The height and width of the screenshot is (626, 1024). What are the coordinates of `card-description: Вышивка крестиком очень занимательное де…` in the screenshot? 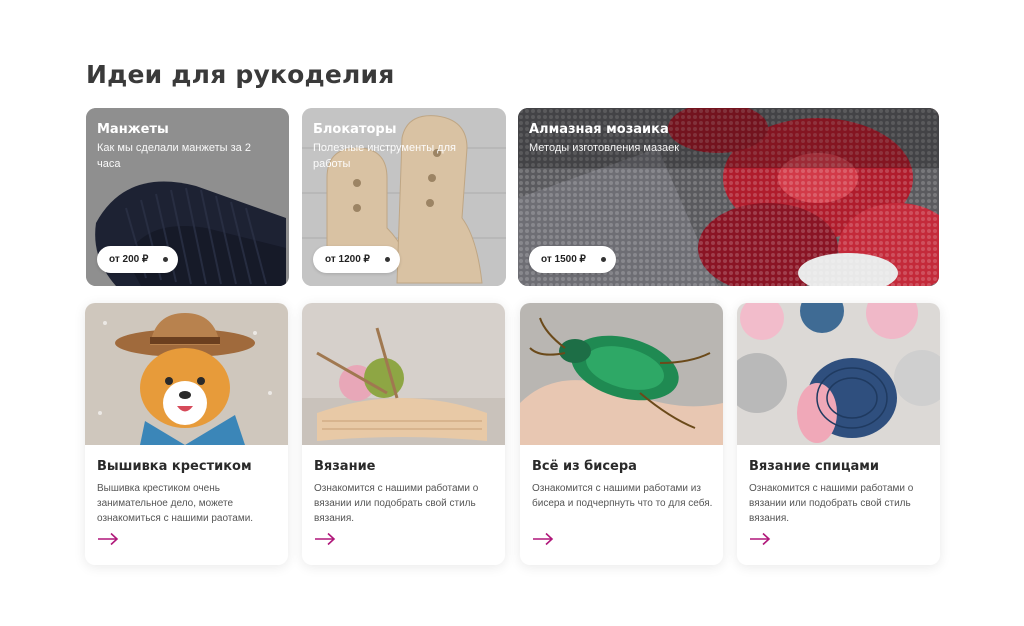 It's located at (175, 503).